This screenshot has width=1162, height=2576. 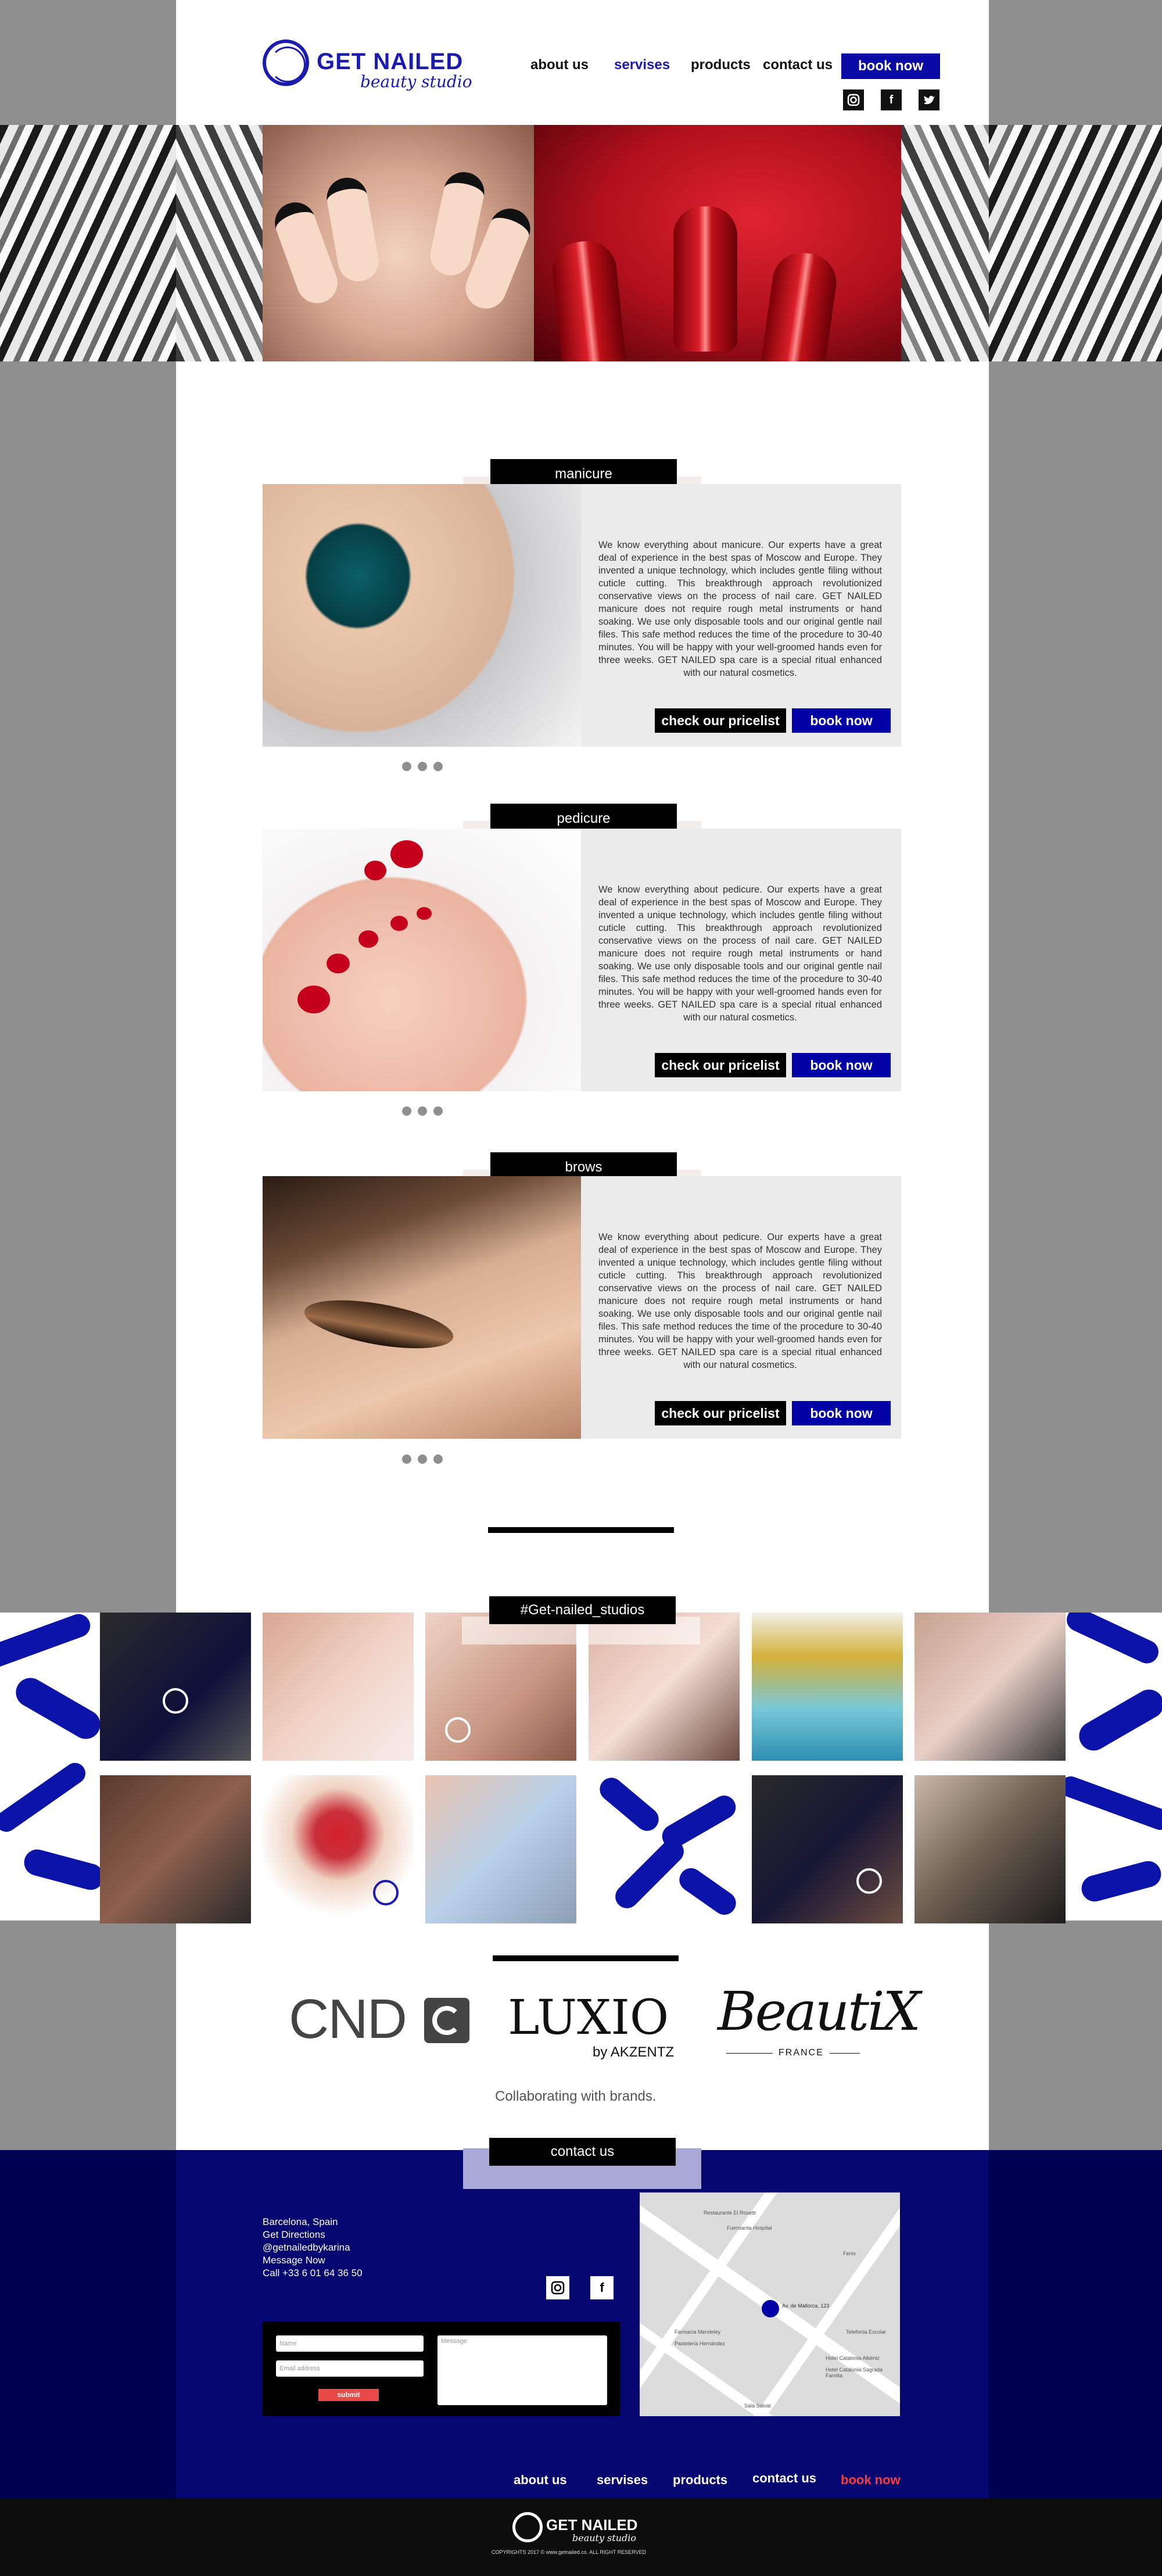 What do you see at coordinates (348, 2395) in the screenshot?
I see `submit-button: submit` at bounding box center [348, 2395].